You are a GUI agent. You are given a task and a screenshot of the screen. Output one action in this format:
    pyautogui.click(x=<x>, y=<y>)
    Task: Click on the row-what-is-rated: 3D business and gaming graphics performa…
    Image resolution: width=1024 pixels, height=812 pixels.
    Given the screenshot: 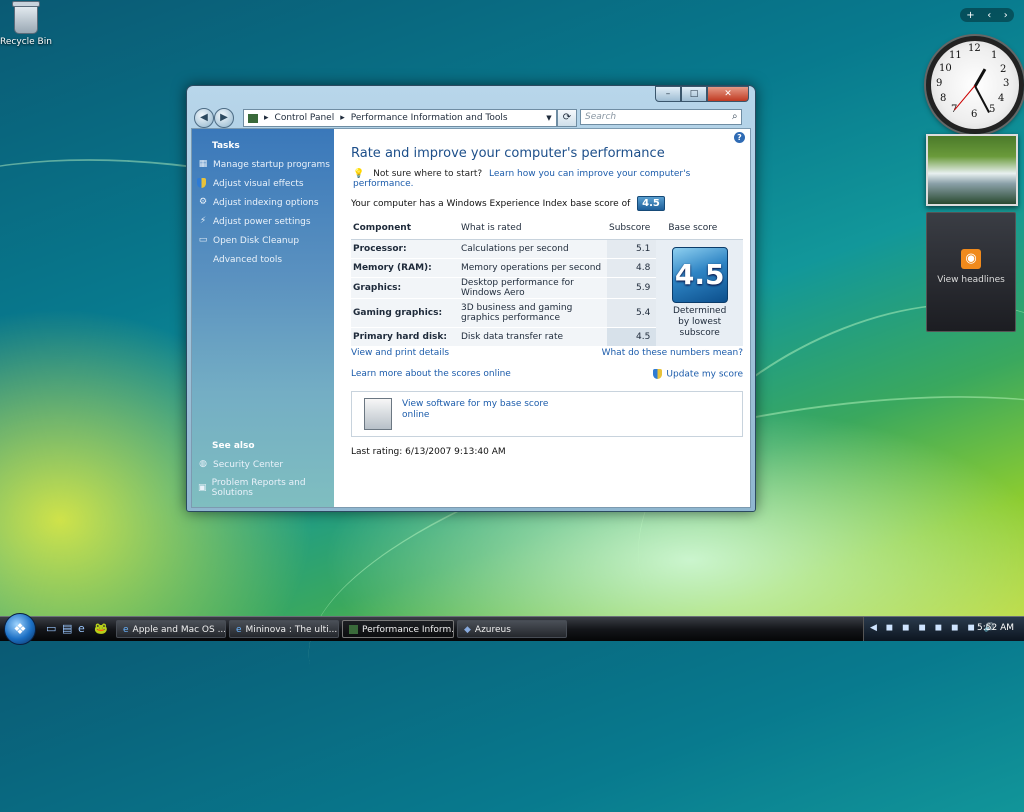 What is the action you would take?
    pyautogui.click(x=533, y=313)
    